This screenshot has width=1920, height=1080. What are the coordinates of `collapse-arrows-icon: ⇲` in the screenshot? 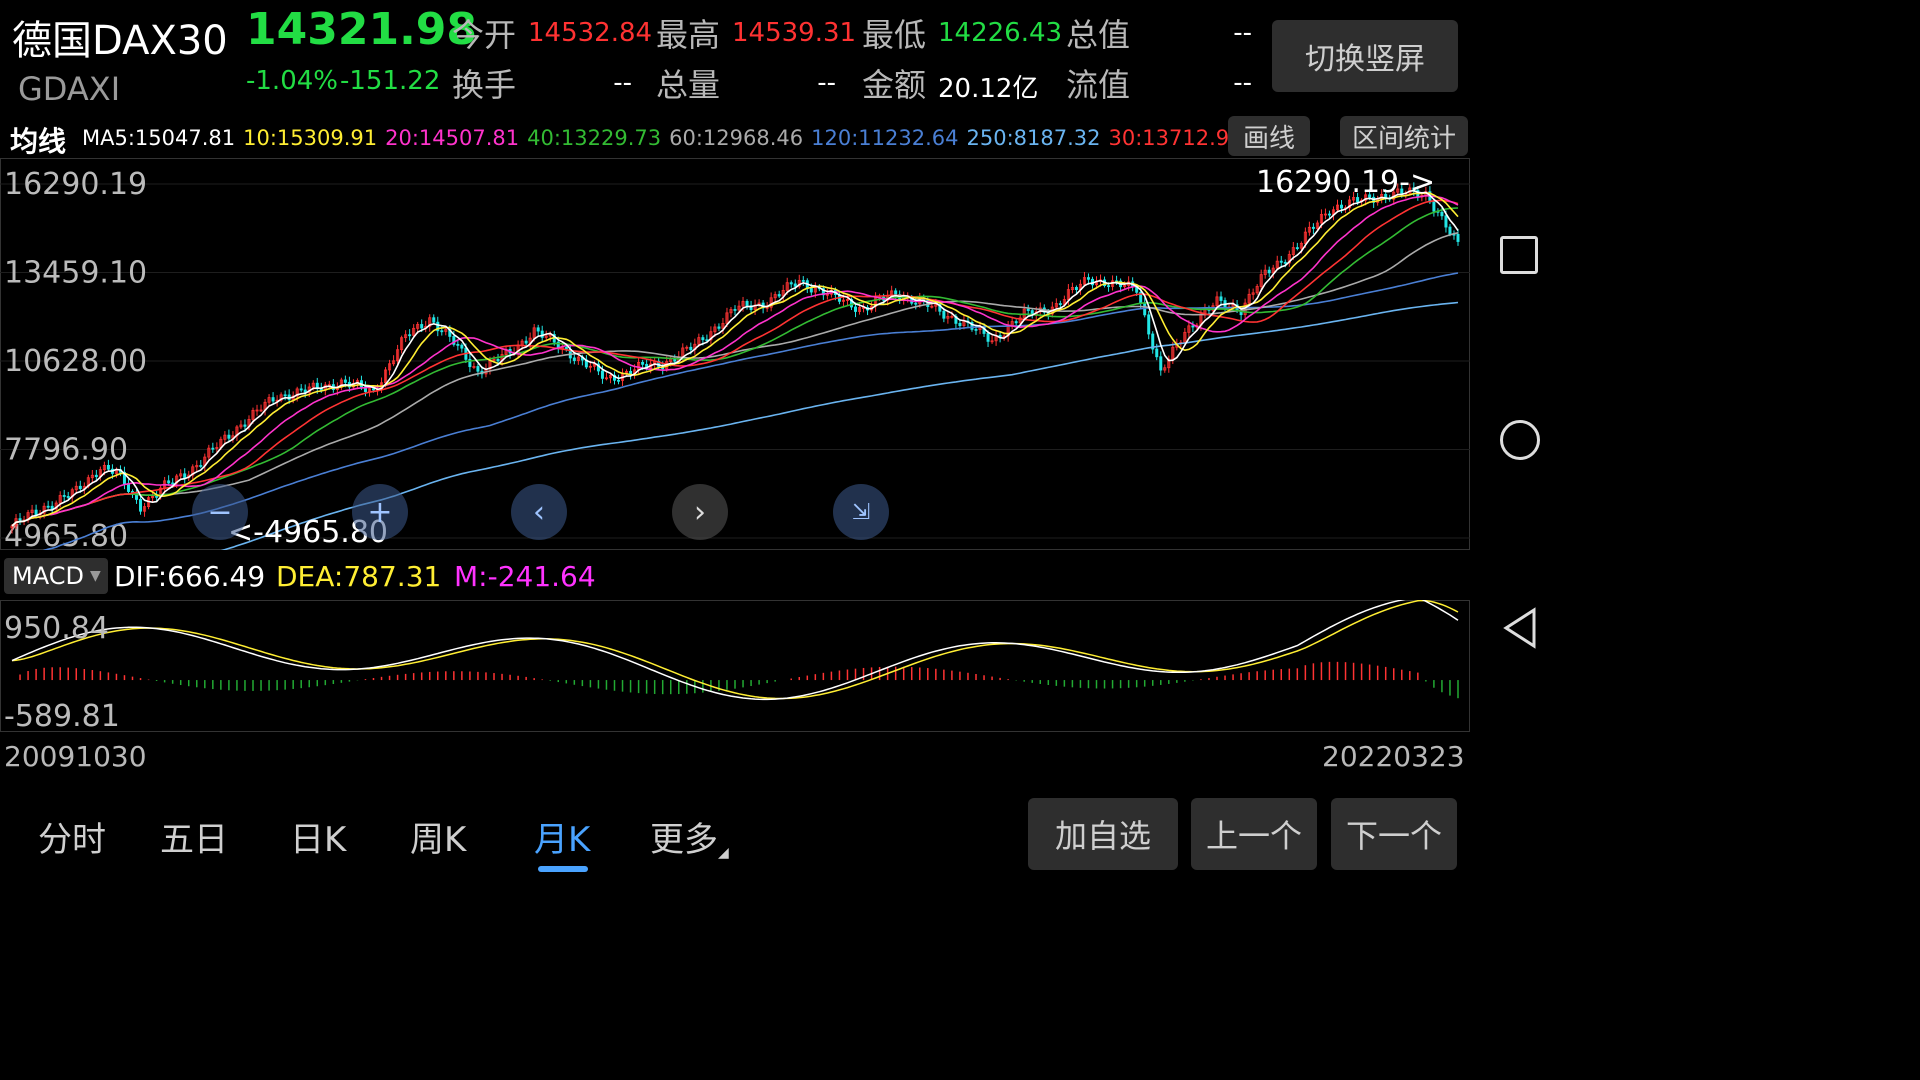 It's located at (861, 512).